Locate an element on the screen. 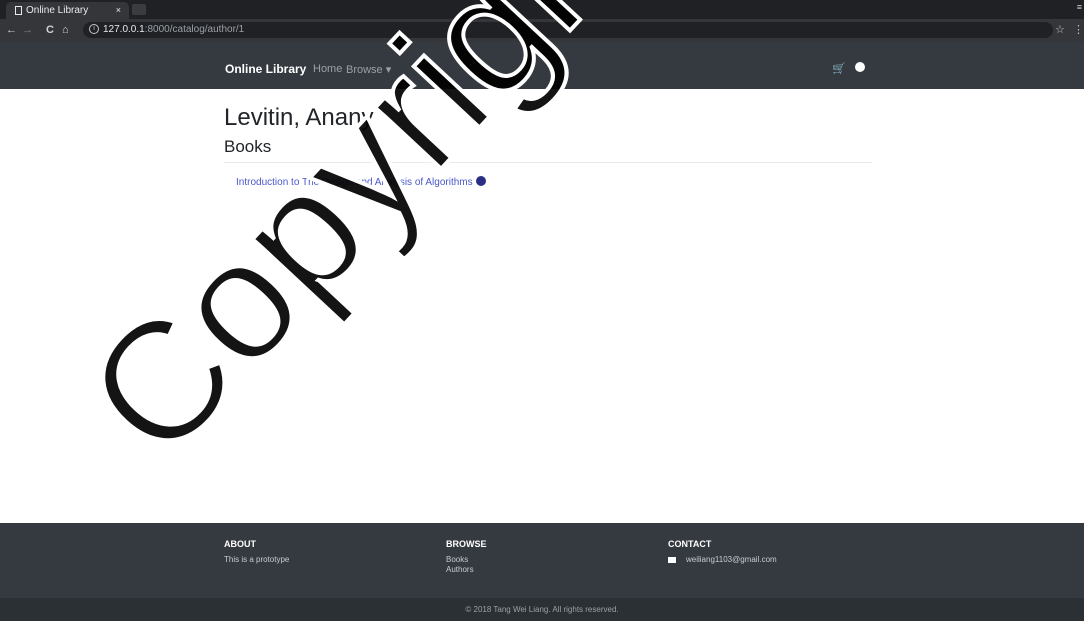 The width and height of the screenshot is (1084, 621). document-icon is located at coordinates (18, 10).